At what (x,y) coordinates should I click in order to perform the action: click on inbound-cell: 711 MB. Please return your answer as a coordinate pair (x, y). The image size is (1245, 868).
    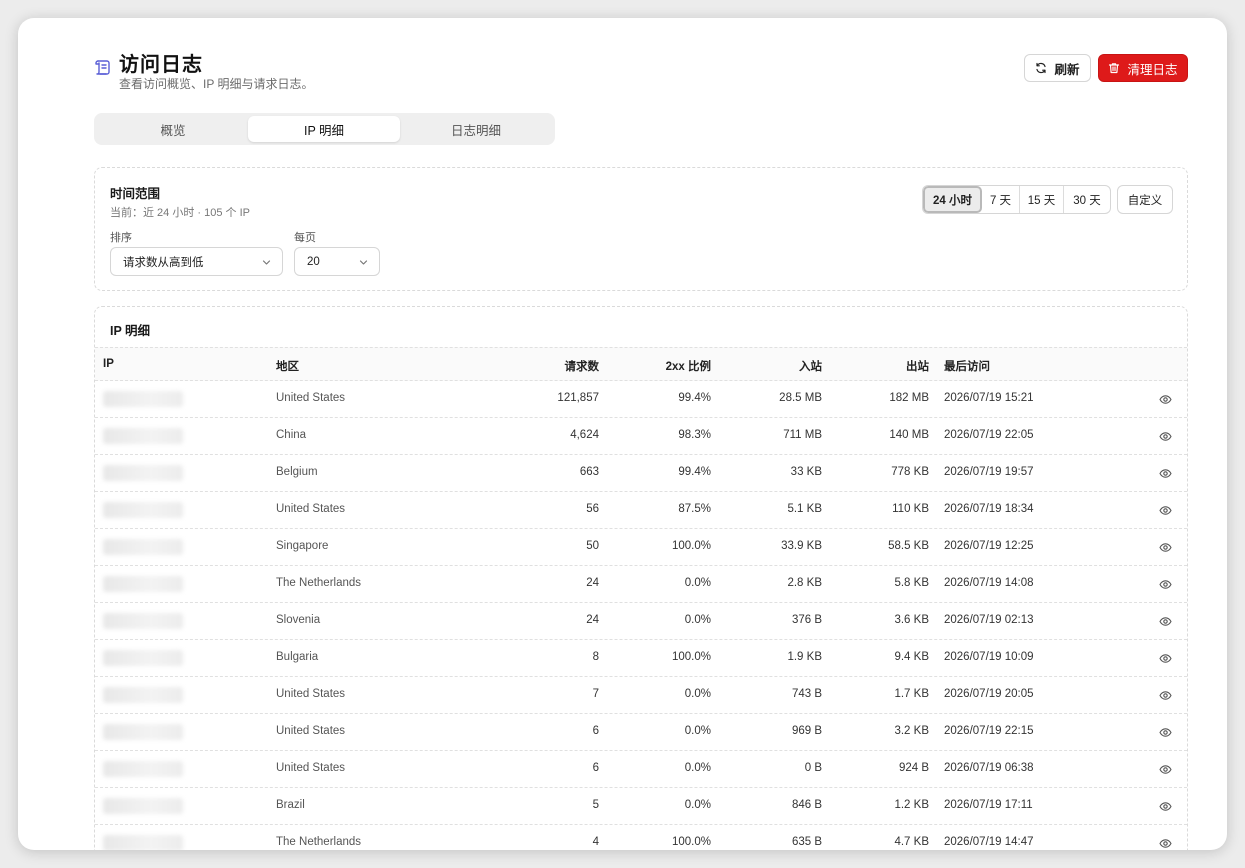
    Looking at the image, I should click on (802, 435).